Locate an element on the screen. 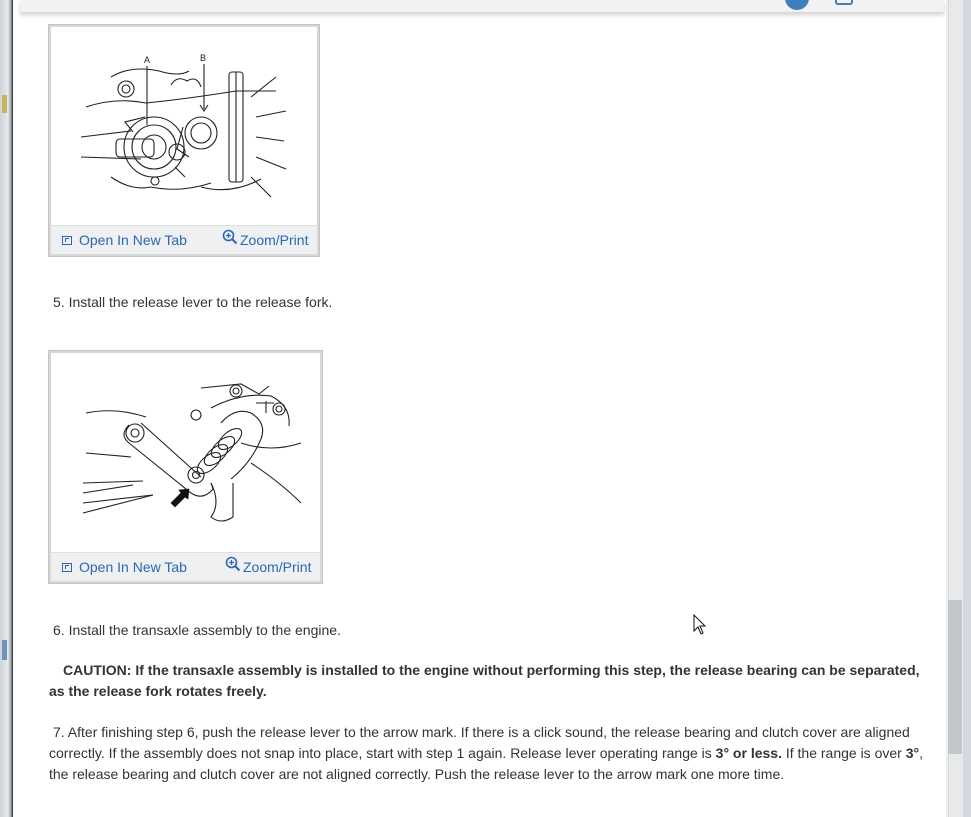  step-7-part-2: If the range is over is located at coordinates (843, 753).